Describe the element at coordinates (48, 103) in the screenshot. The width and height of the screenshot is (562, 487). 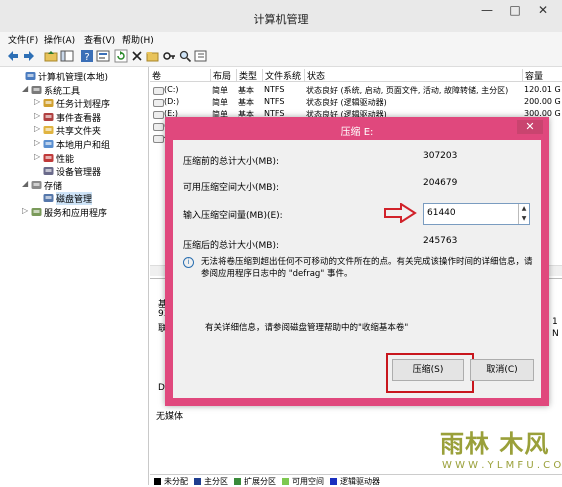
I see `clock-icon` at that location.